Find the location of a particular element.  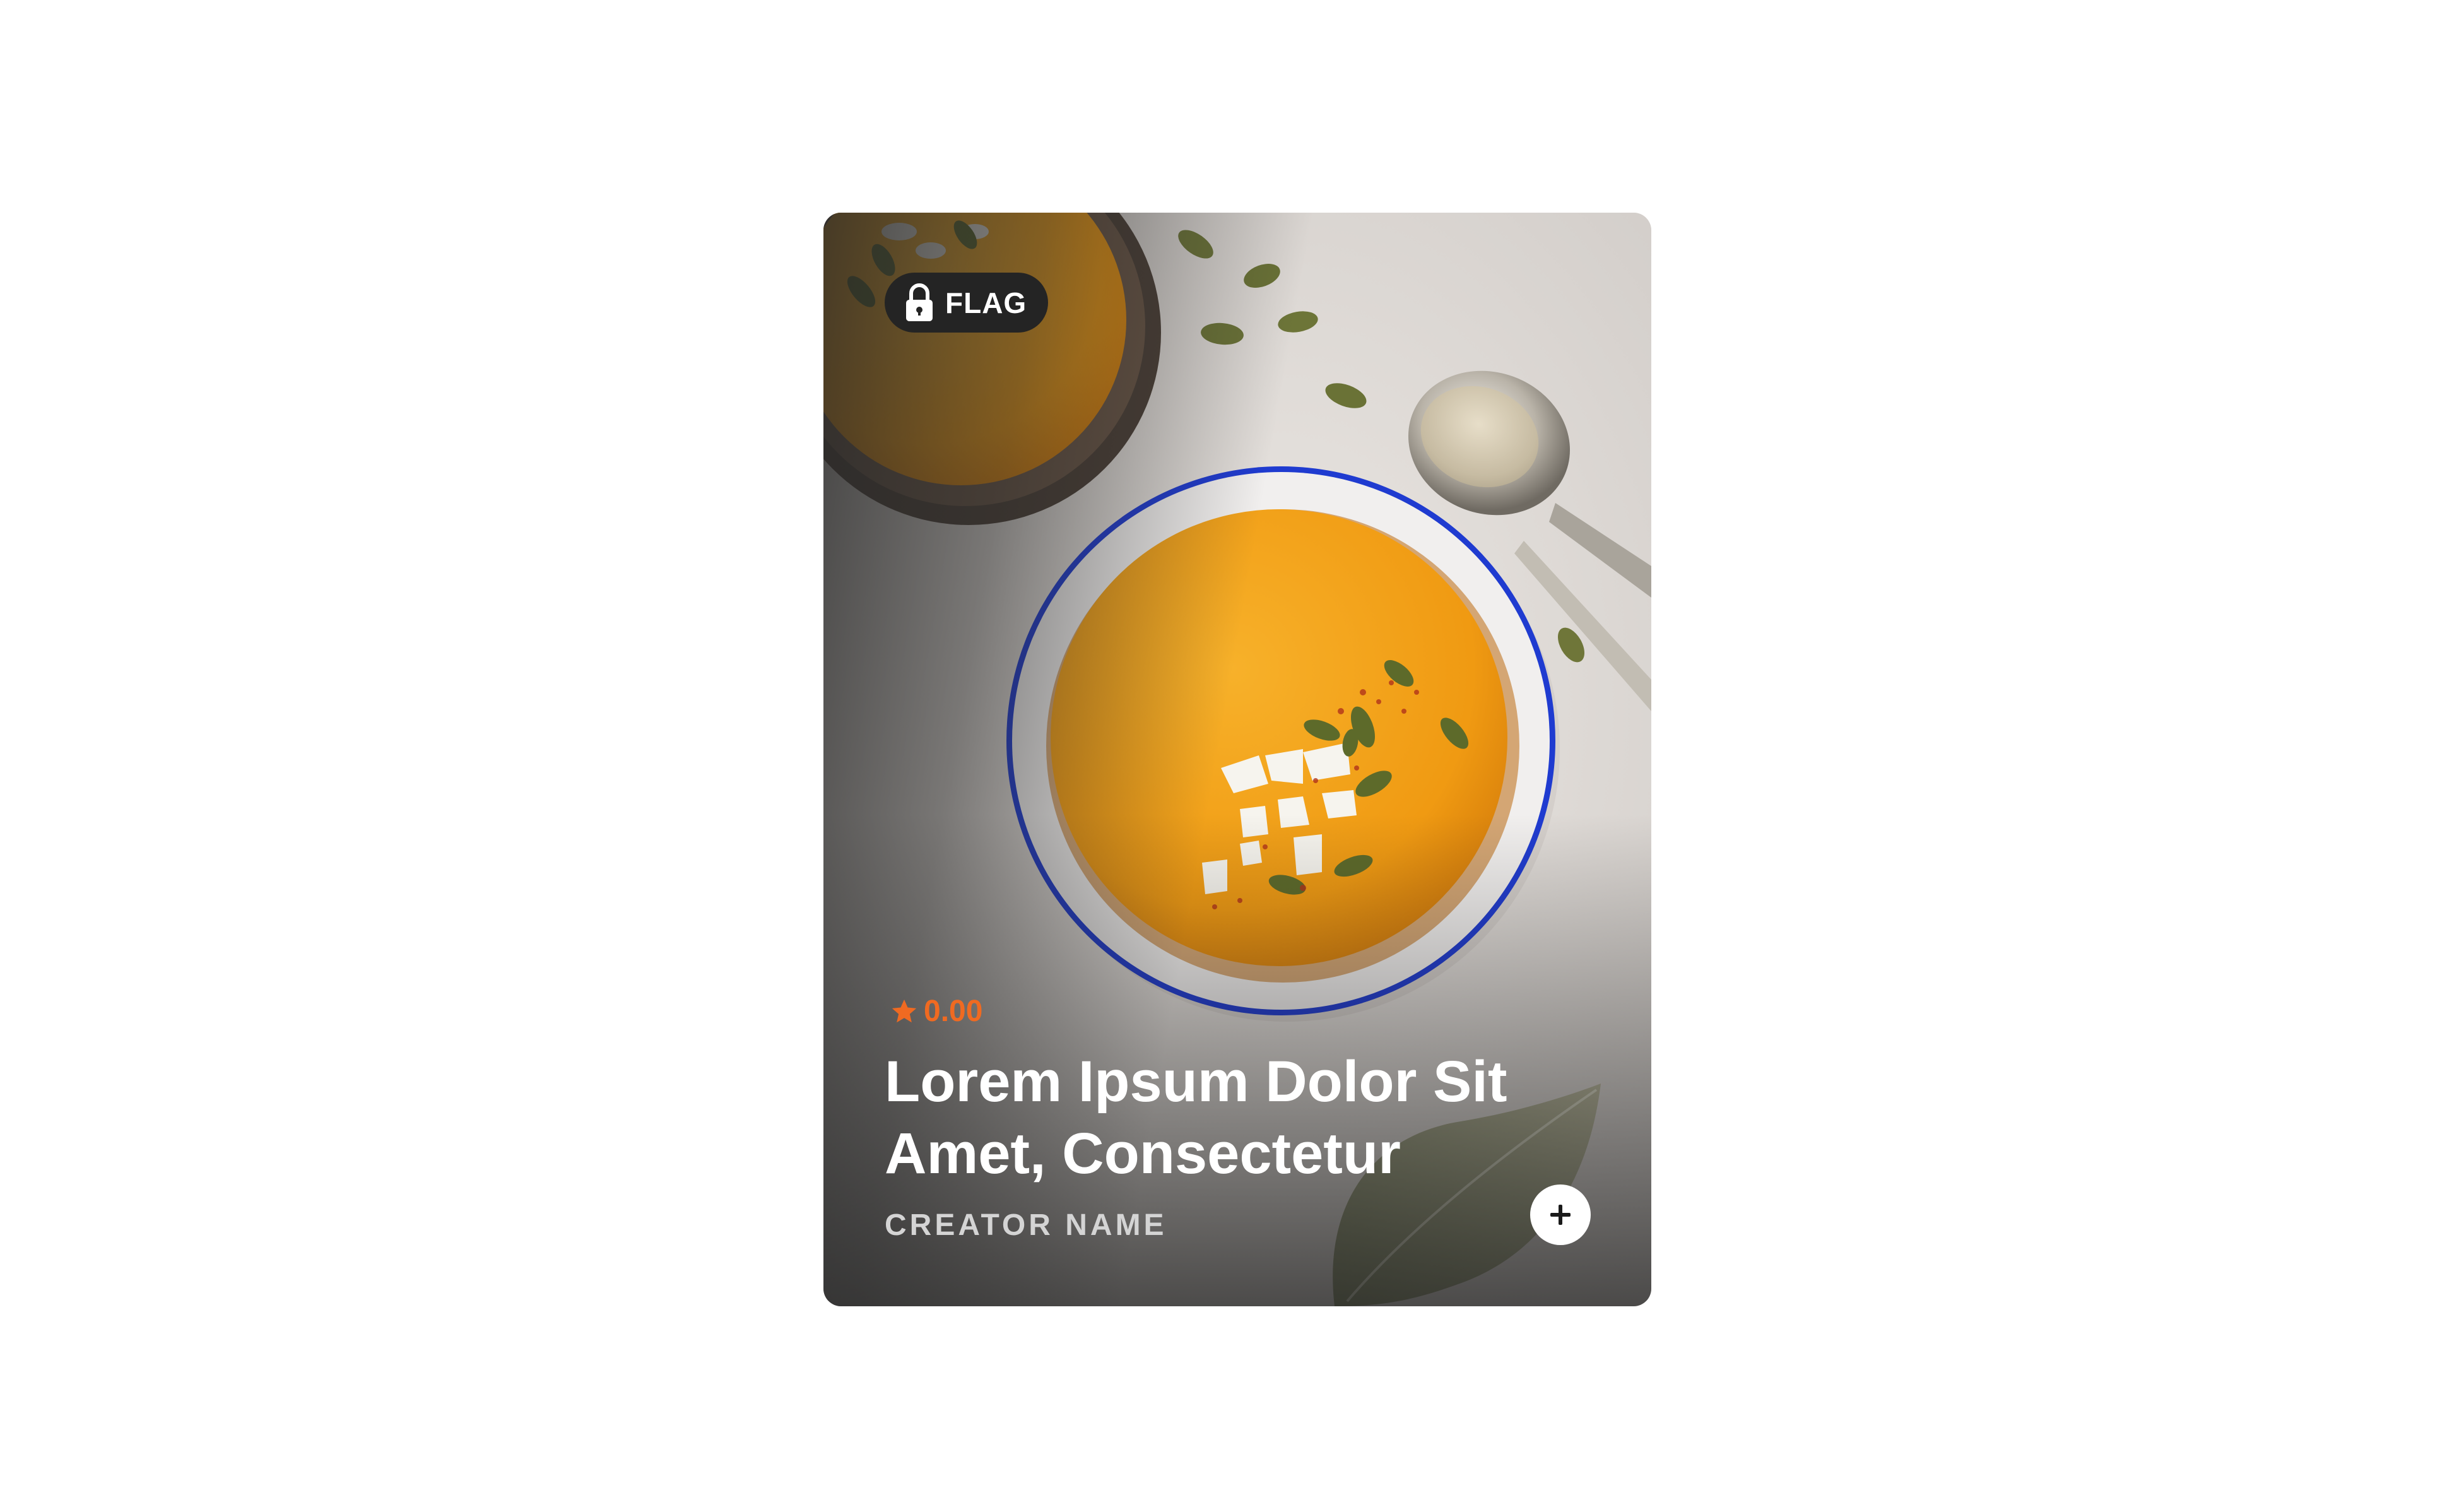

creator-name: CREATOR NAME is located at coordinates (1026, 1225).